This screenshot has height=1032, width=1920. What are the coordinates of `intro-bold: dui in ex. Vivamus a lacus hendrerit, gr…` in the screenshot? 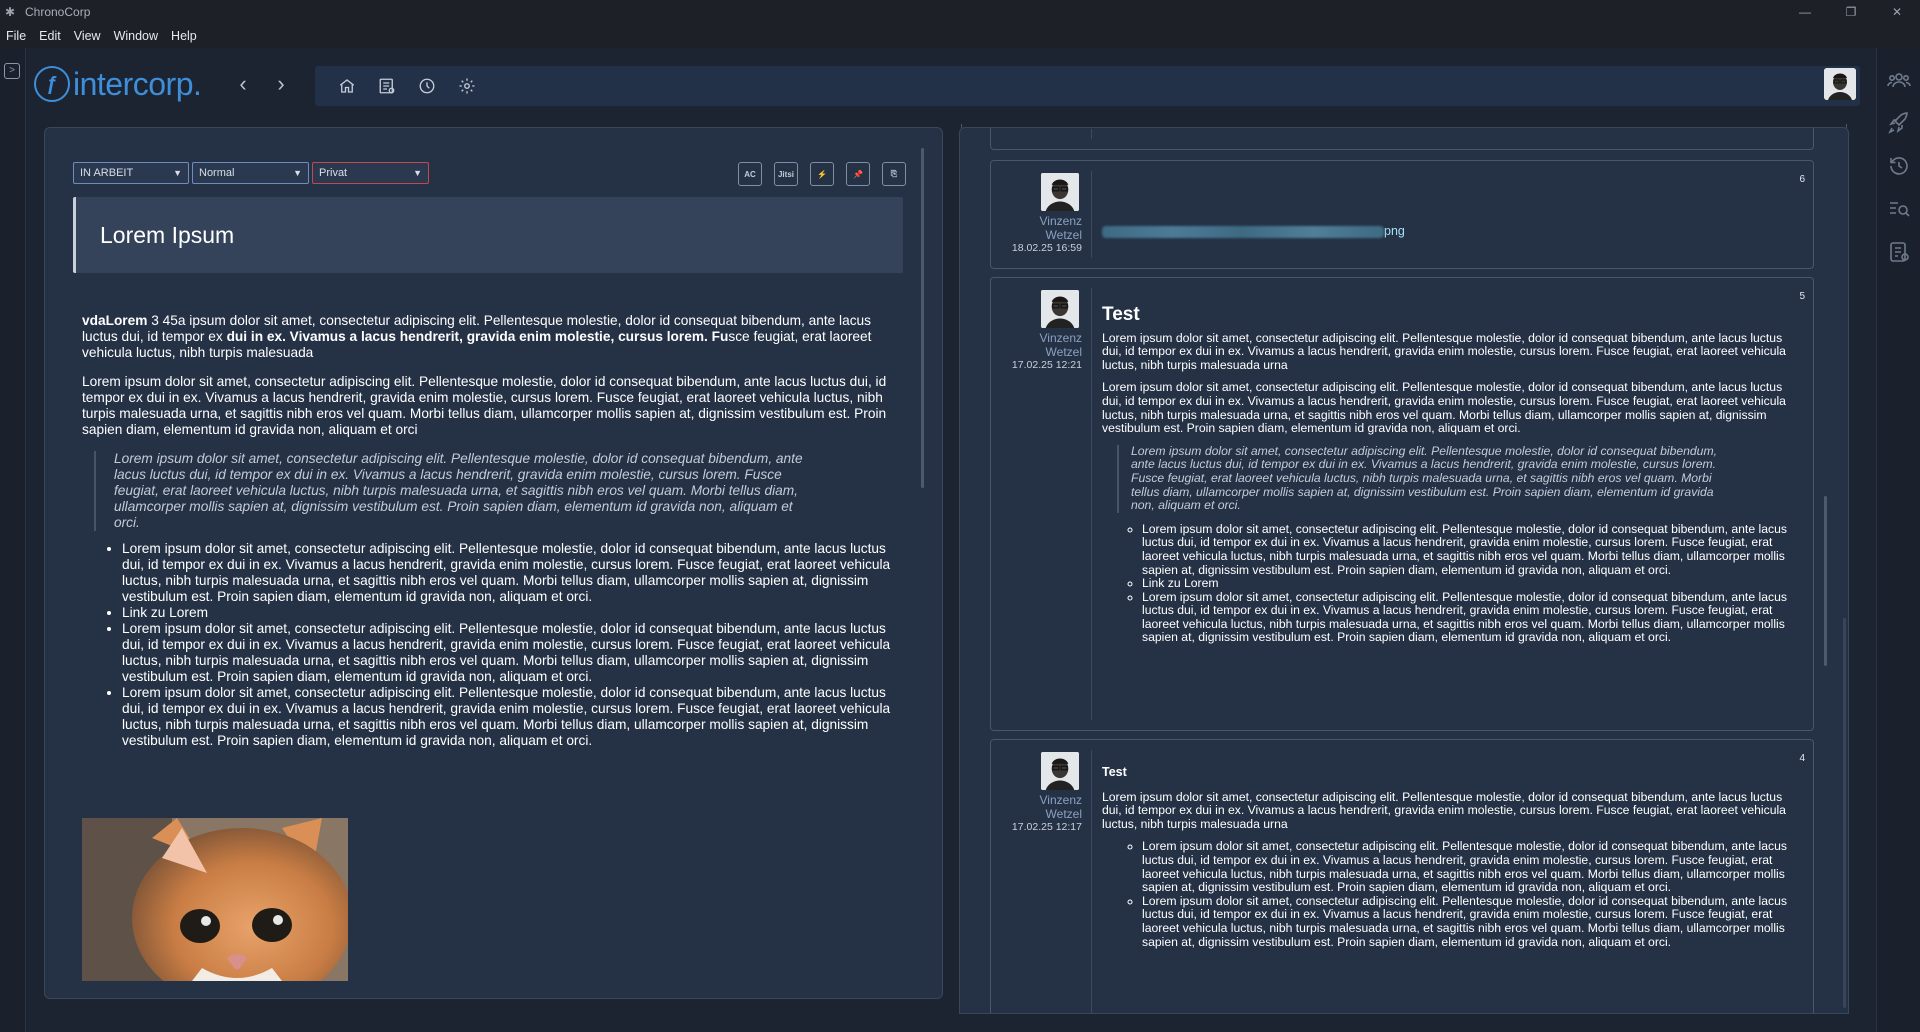 It's located at (477, 336).